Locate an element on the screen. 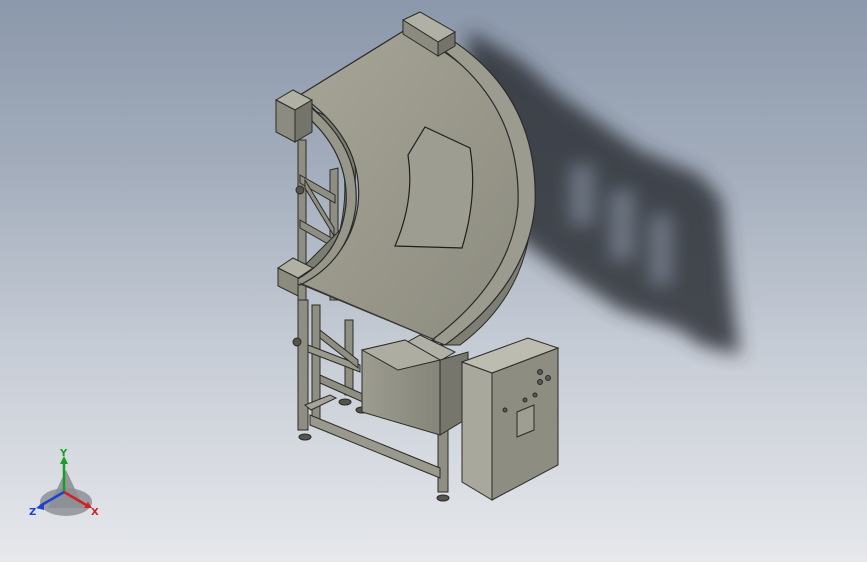  control-cabinet is located at coordinates (510, 419).